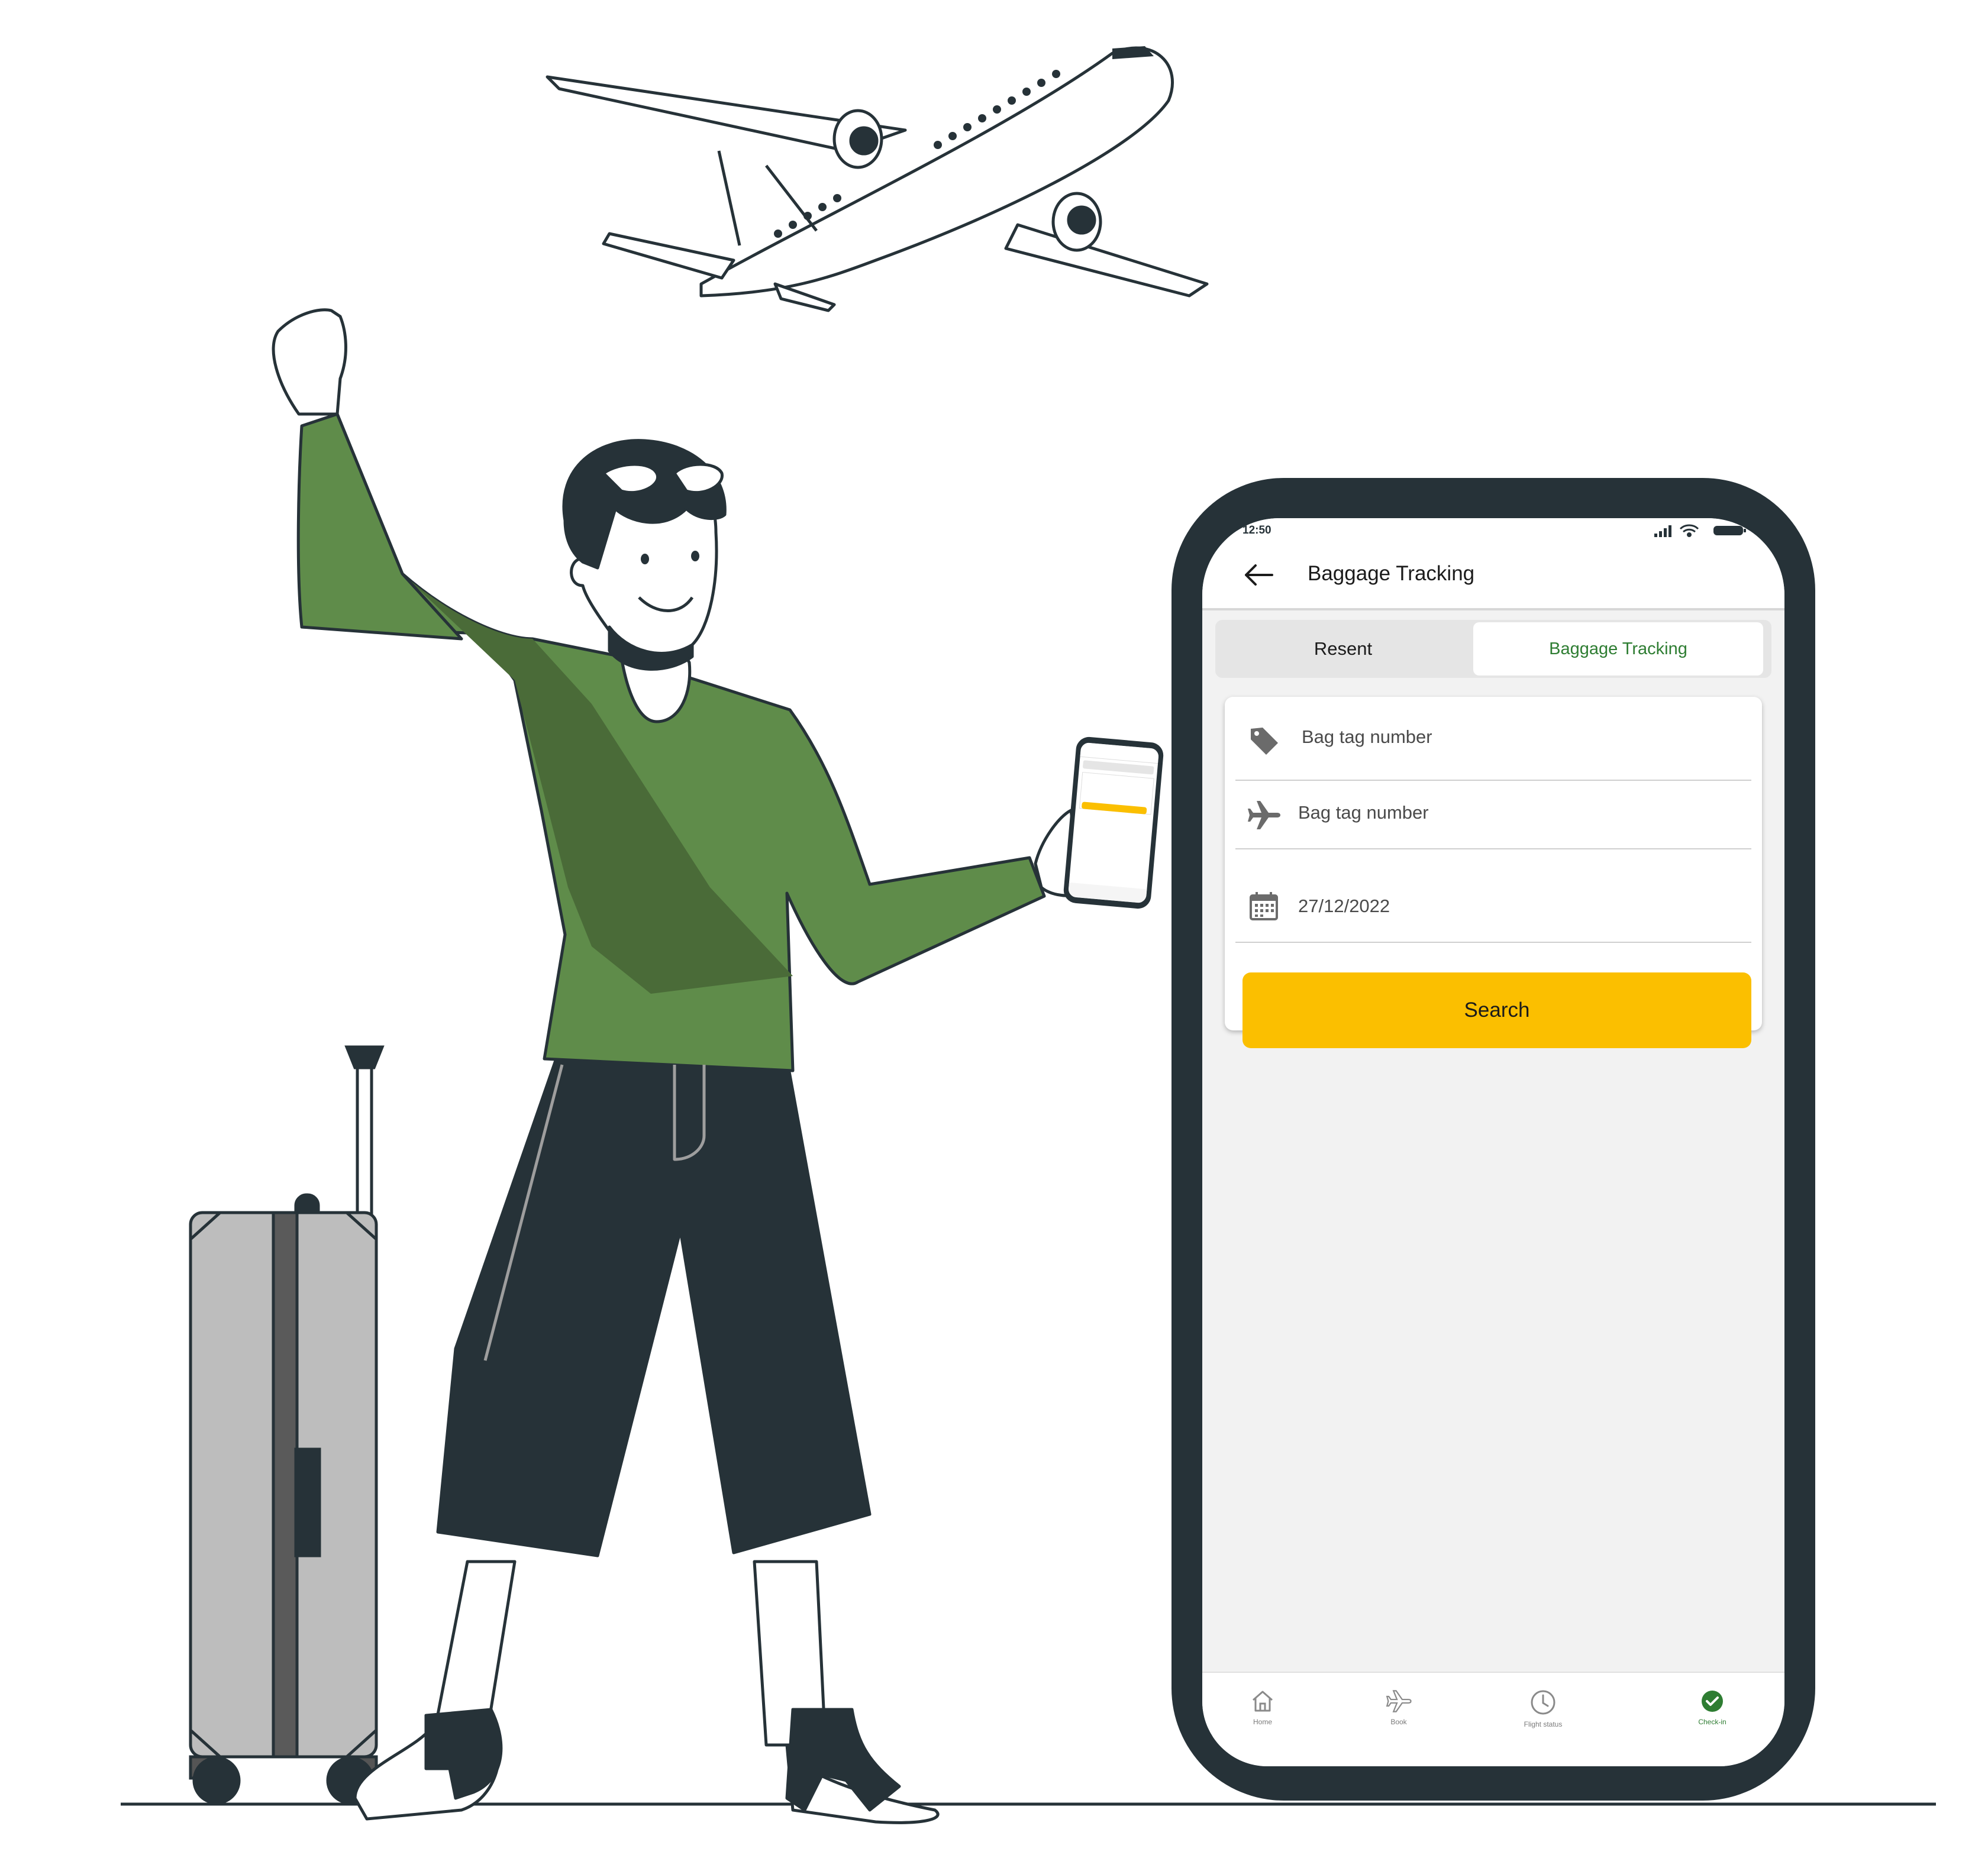 The height and width of the screenshot is (1855, 1988). I want to click on airplane-illustration, so click(877, 179).